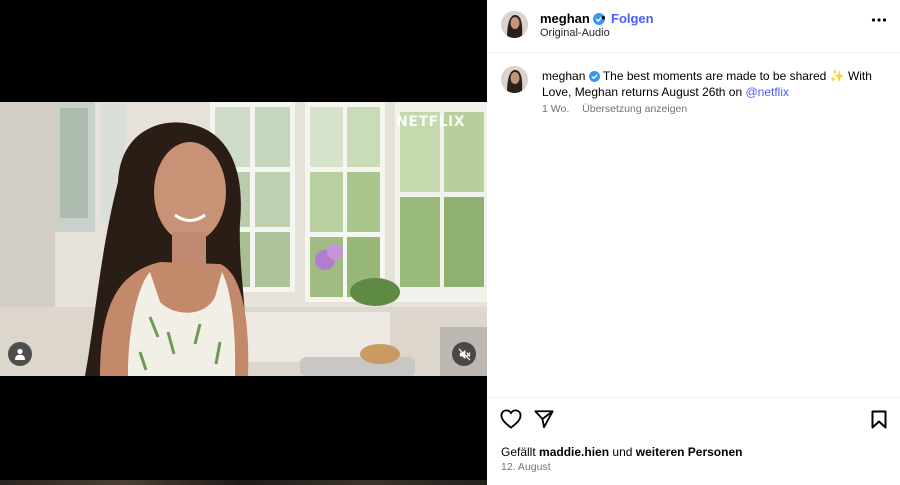  Describe the element at coordinates (526, 467) in the screenshot. I see `post-date: 12. August` at that location.